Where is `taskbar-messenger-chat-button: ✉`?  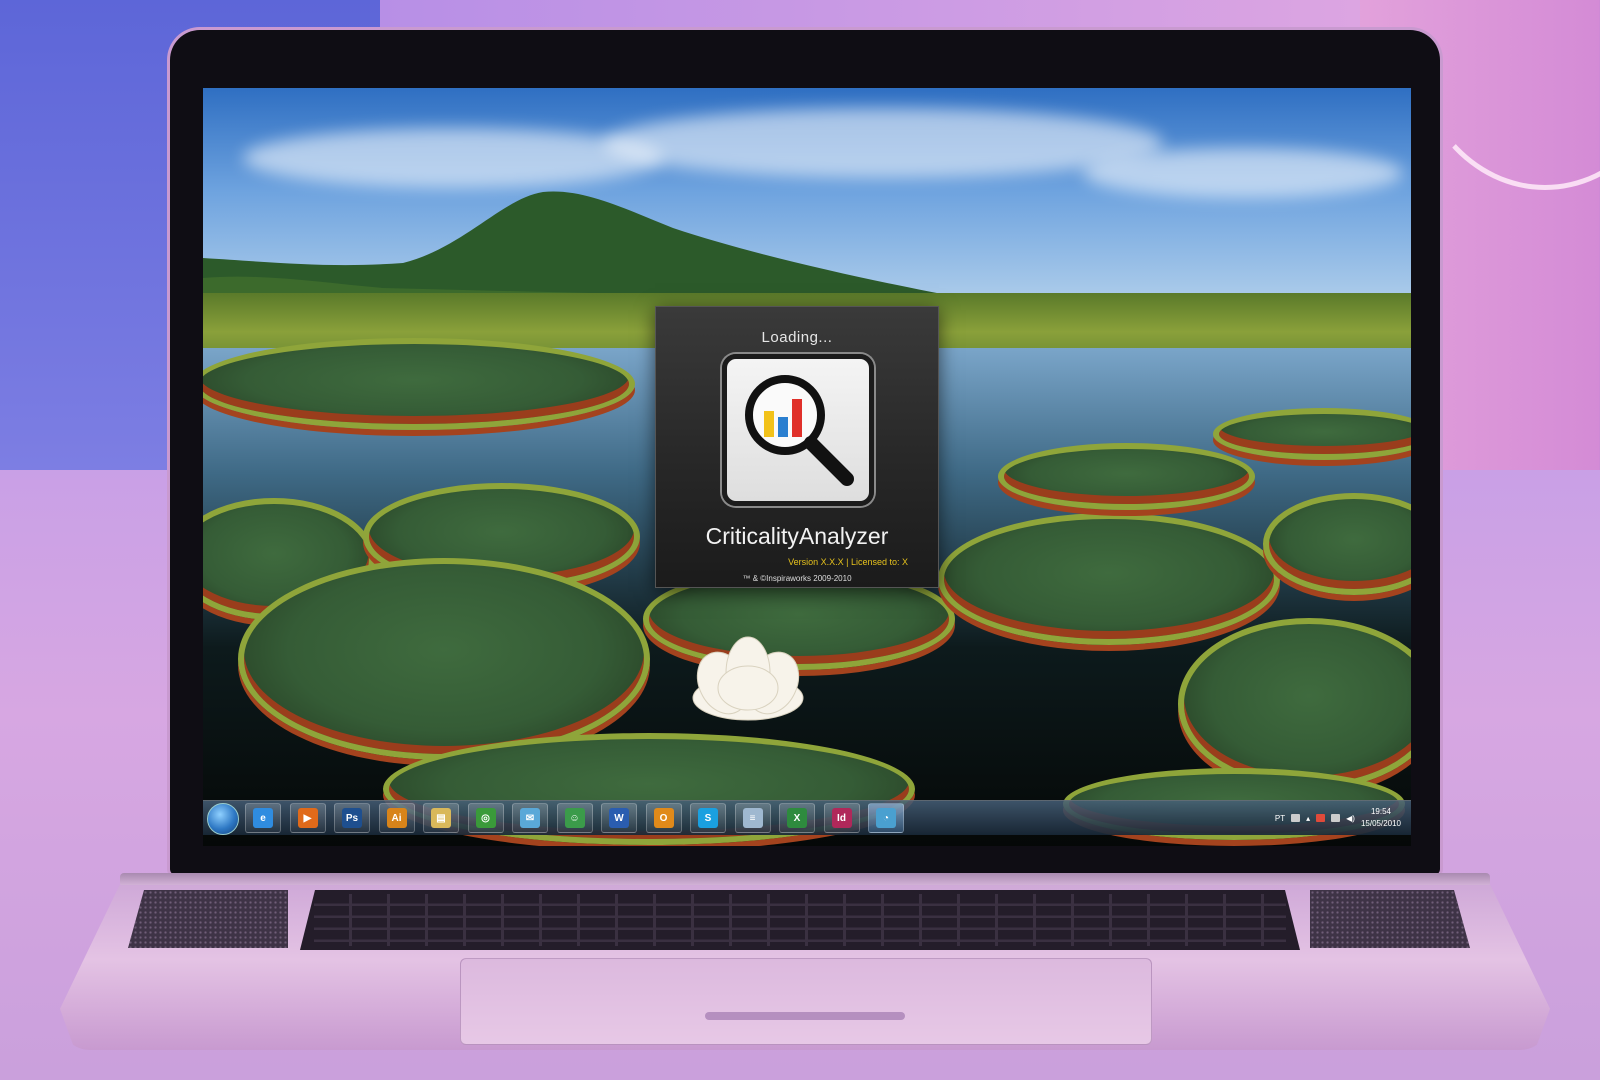
taskbar-messenger-chat-button: ✉ is located at coordinates (530, 818).